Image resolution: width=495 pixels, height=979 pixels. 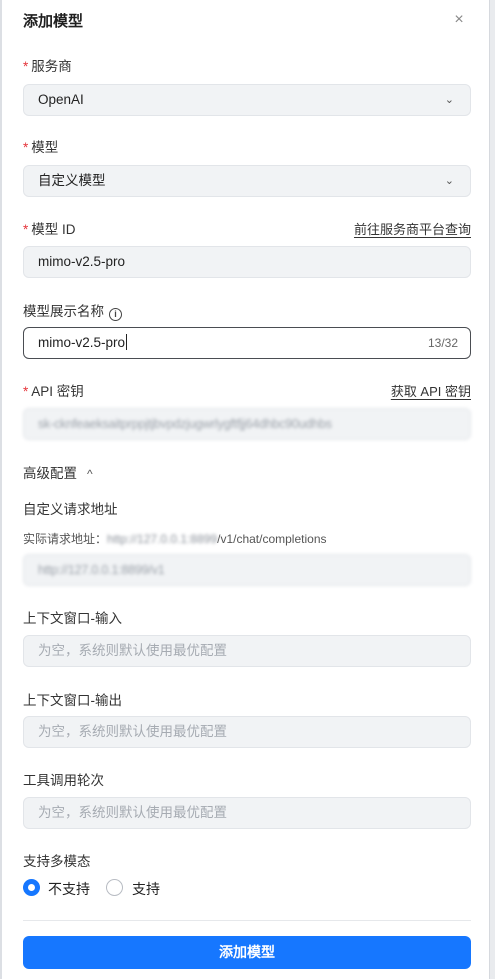 What do you see at coordinates (58, 472) in the screenshot?
I see `advanced-config-toggle: 高级配置 ^` at bounding box center [58, 472].